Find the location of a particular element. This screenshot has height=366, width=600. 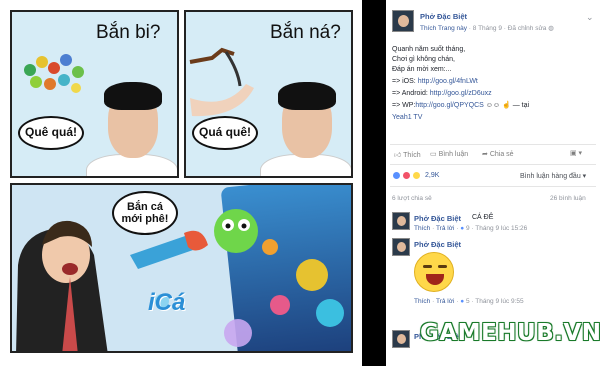

haha-sticker is located at coordinates (434, 272).